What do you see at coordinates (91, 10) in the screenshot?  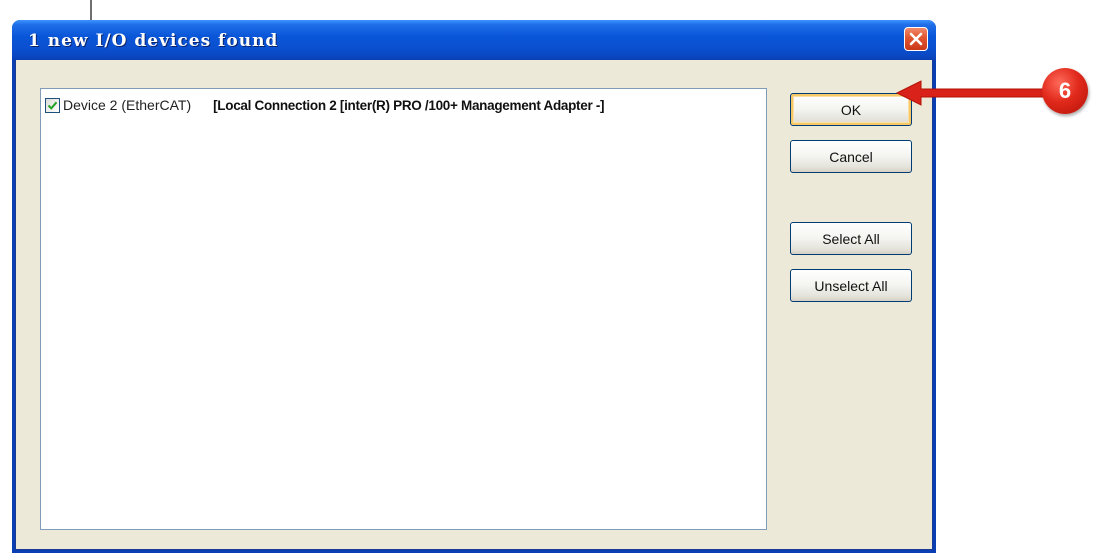 I see `background-divider` at bounding box center [91, 10].